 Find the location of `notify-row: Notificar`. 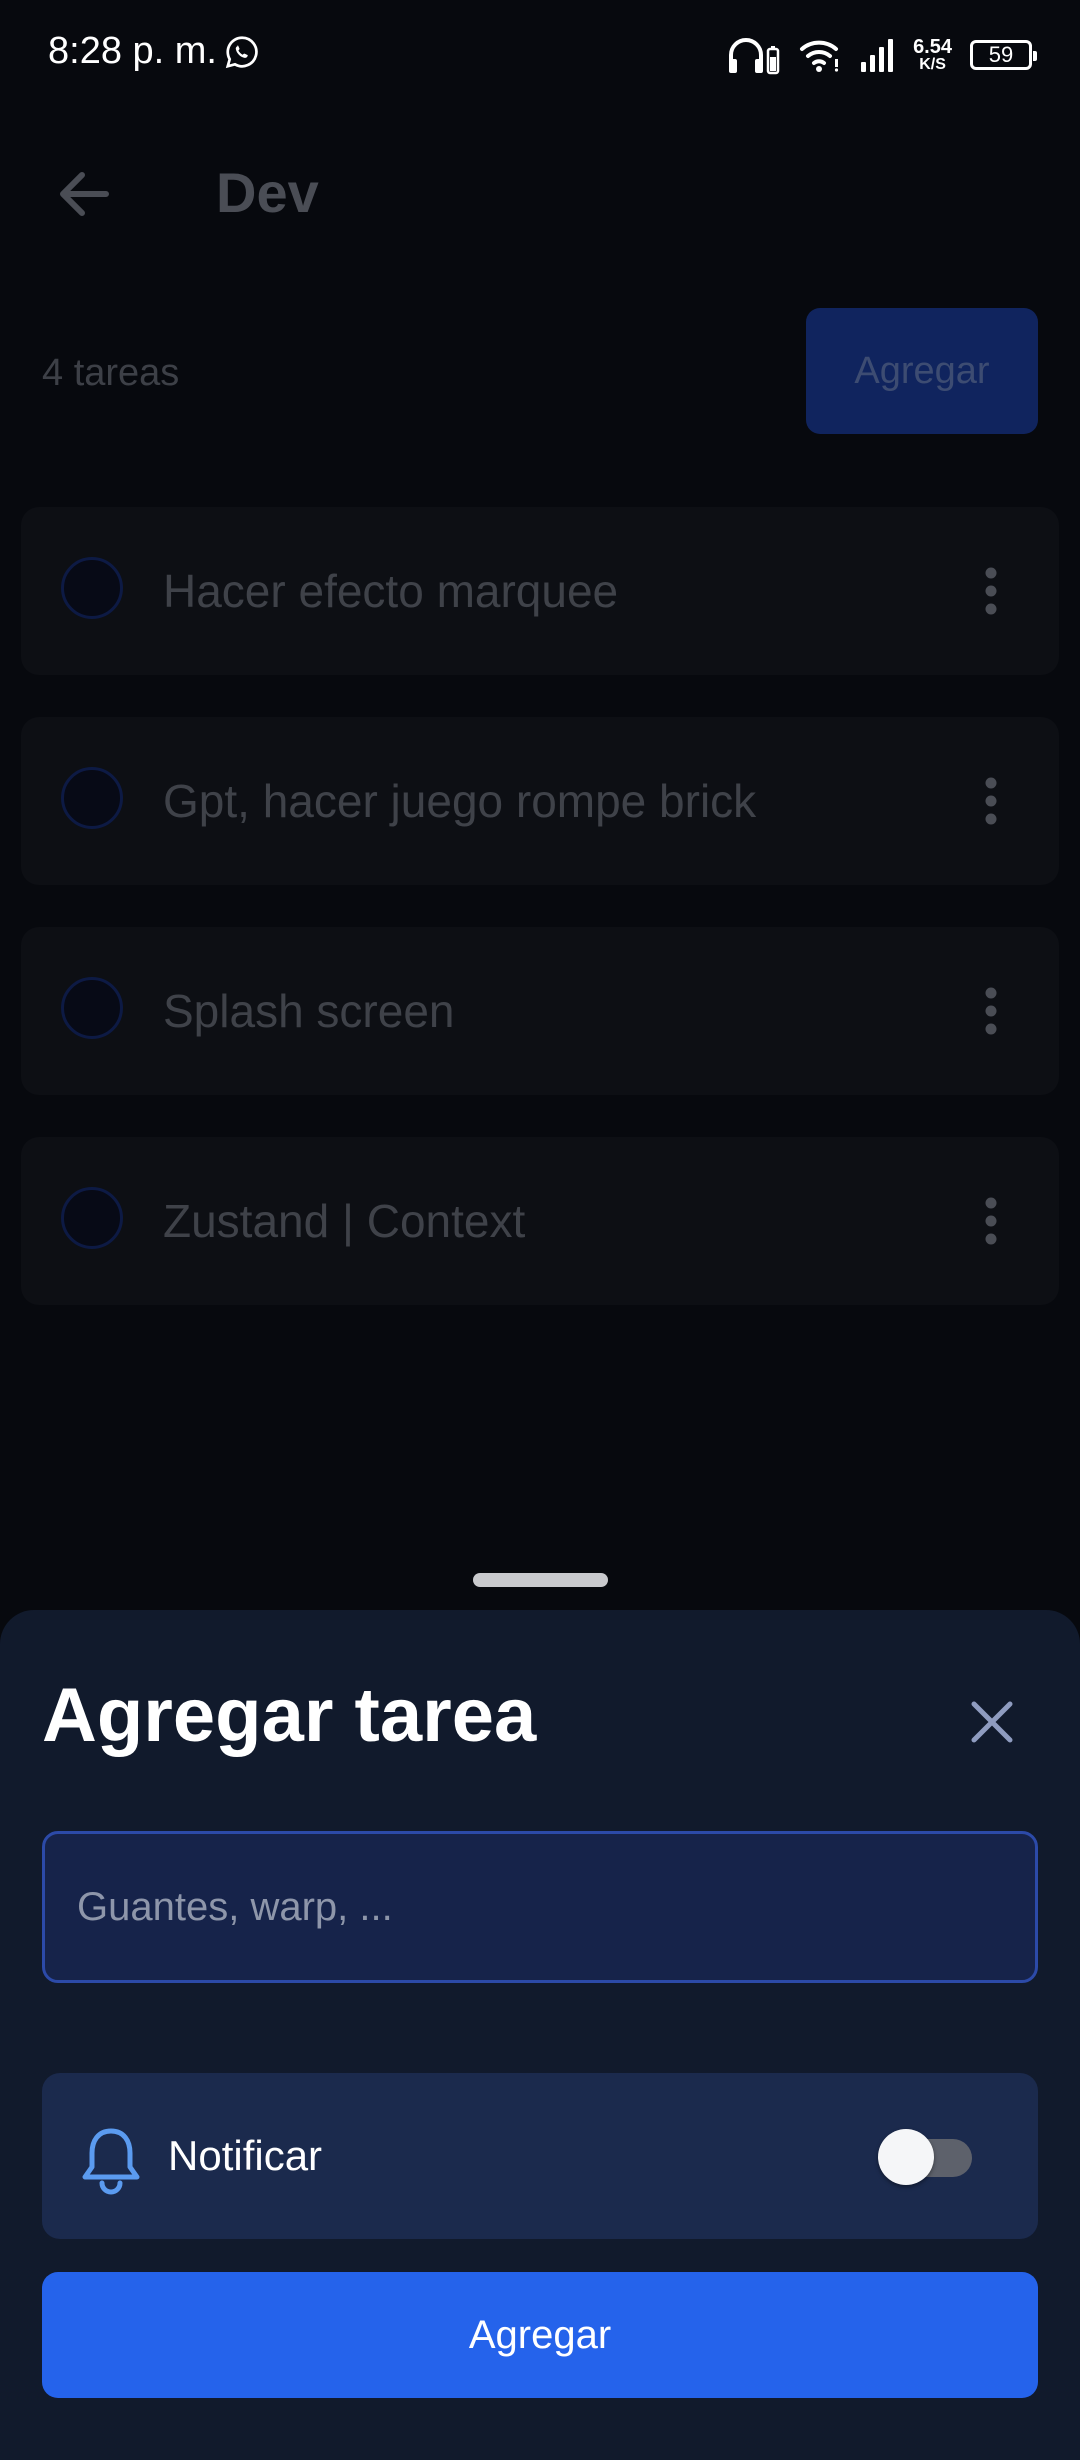

notify-row: Notificar is located at coordinates (540, 2156).